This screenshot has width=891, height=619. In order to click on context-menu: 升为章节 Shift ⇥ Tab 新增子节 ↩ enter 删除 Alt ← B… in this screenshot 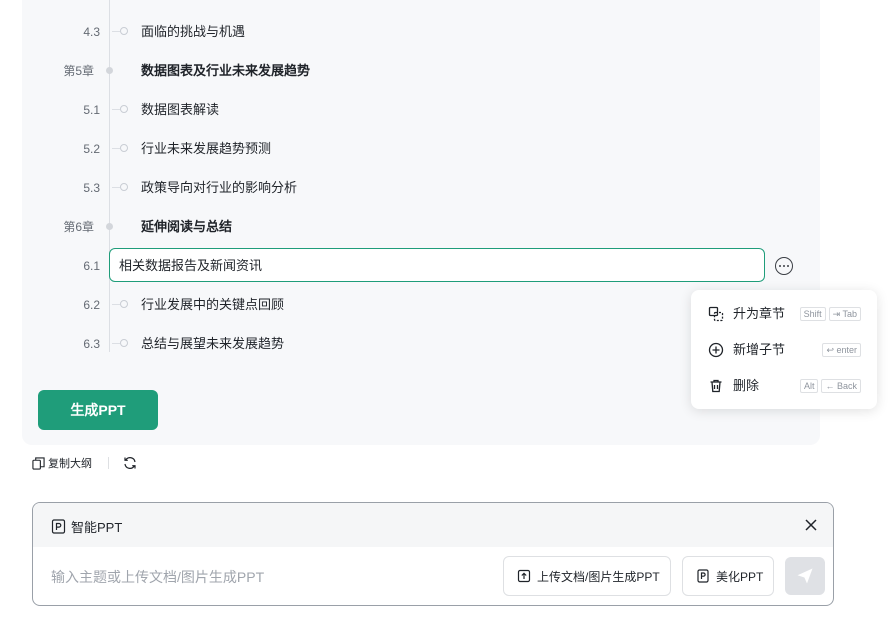, I will do `click(784, 349)`.